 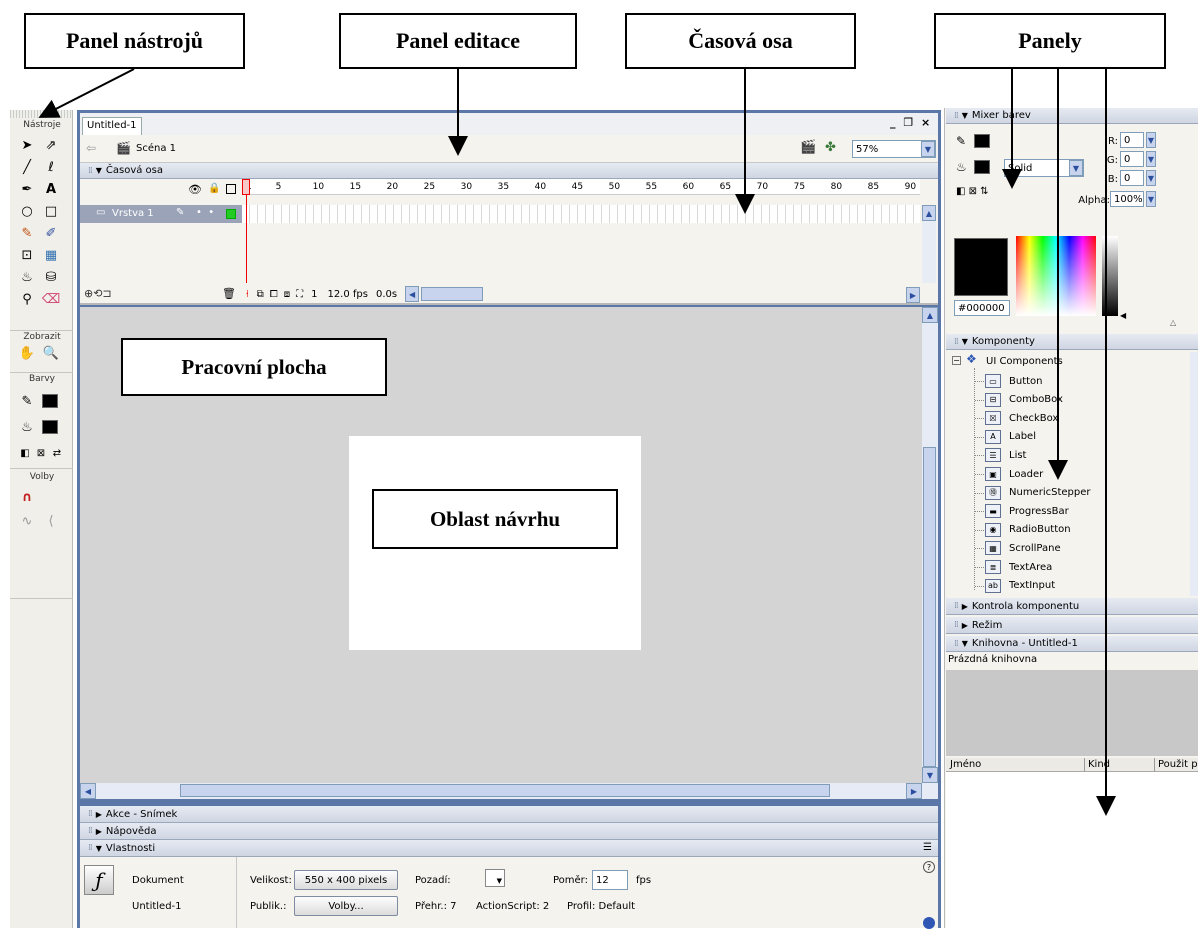 I want to click on stage-scroll-right-icon: ▶, so click(x=914, y=791).